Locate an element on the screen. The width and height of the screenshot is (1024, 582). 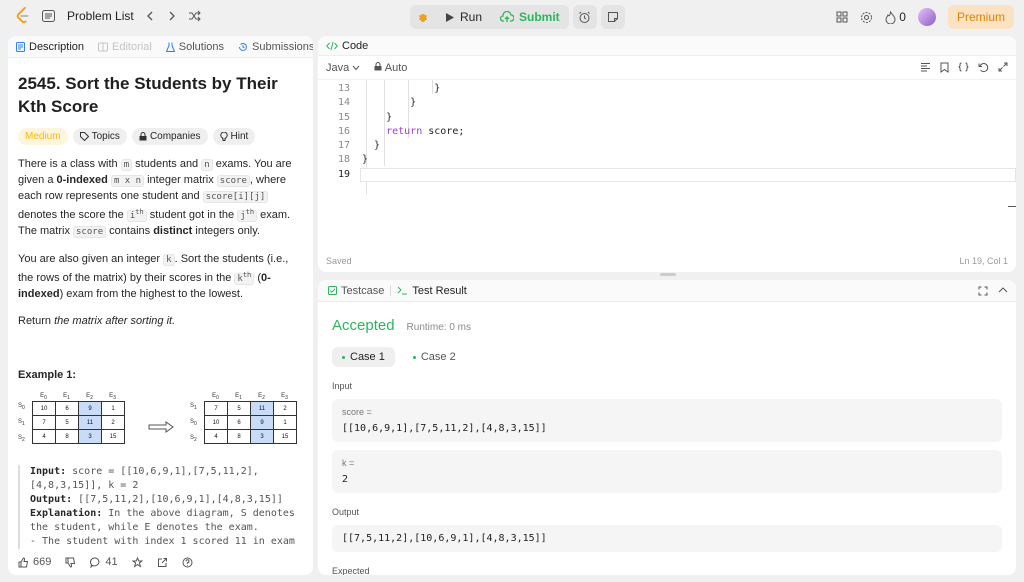
bookmark-icon is located at coordinates (944, 67).